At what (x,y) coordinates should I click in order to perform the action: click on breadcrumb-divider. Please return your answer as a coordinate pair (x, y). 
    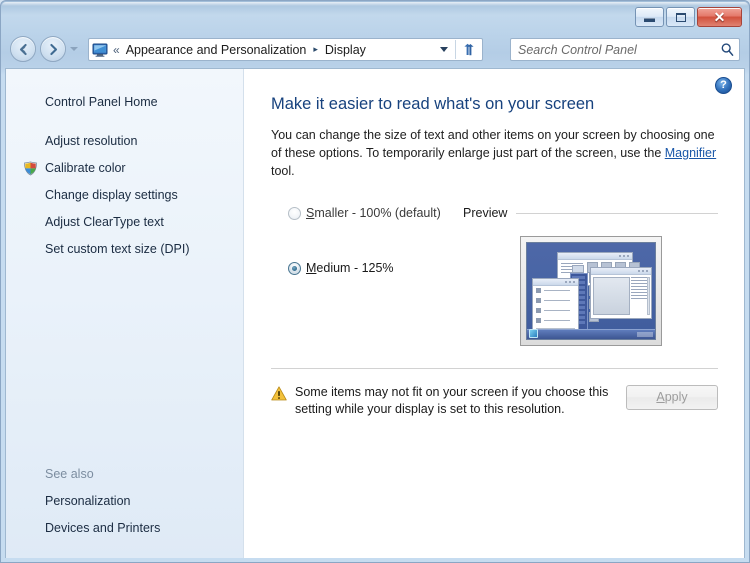
    Looking at the image, I should click on (455, 49).